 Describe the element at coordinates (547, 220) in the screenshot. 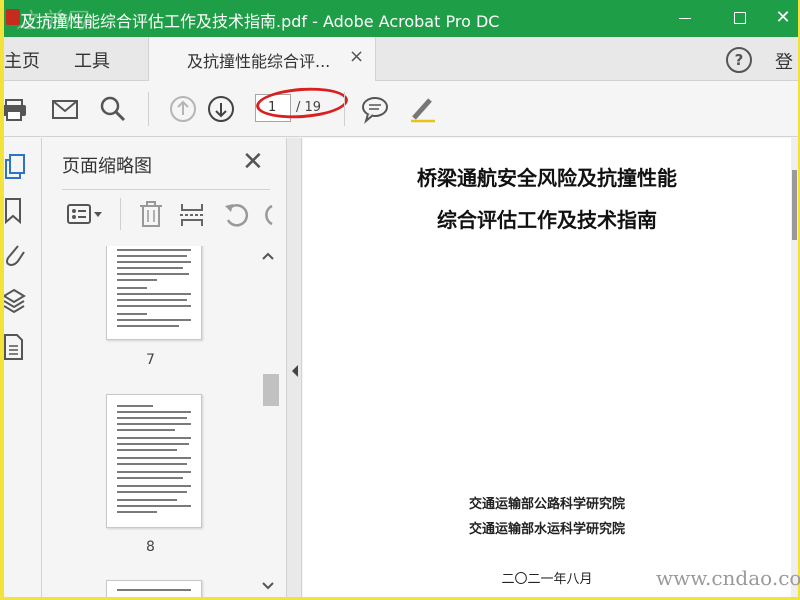

I see `document-title-line2: 综合评估工作及技术指南` at that location.